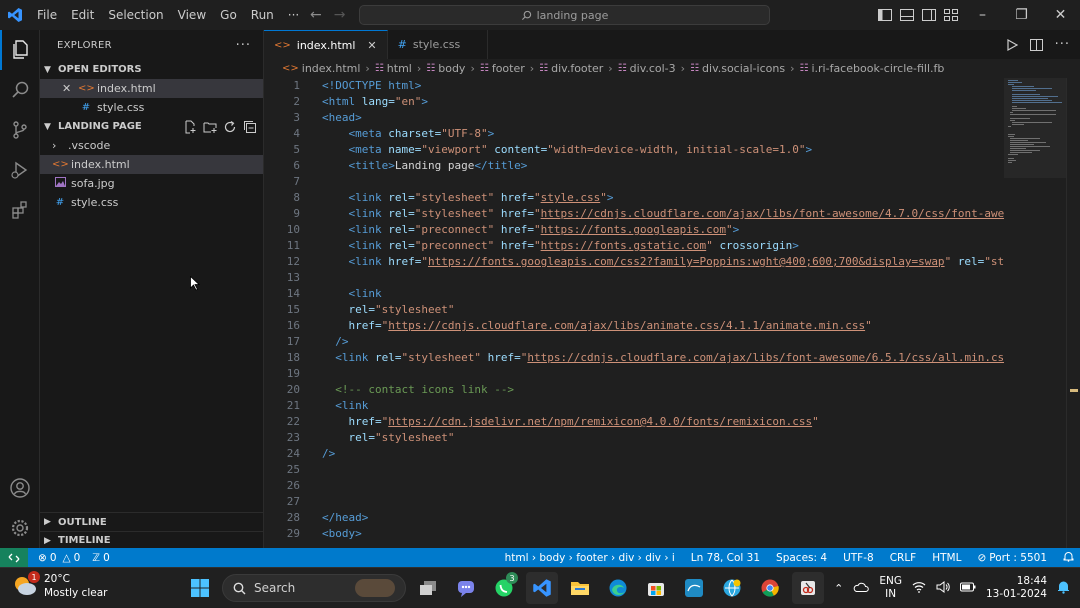 This screenshot has height=608, width=1080. I want to click on volume-icon, so click(943, 588).